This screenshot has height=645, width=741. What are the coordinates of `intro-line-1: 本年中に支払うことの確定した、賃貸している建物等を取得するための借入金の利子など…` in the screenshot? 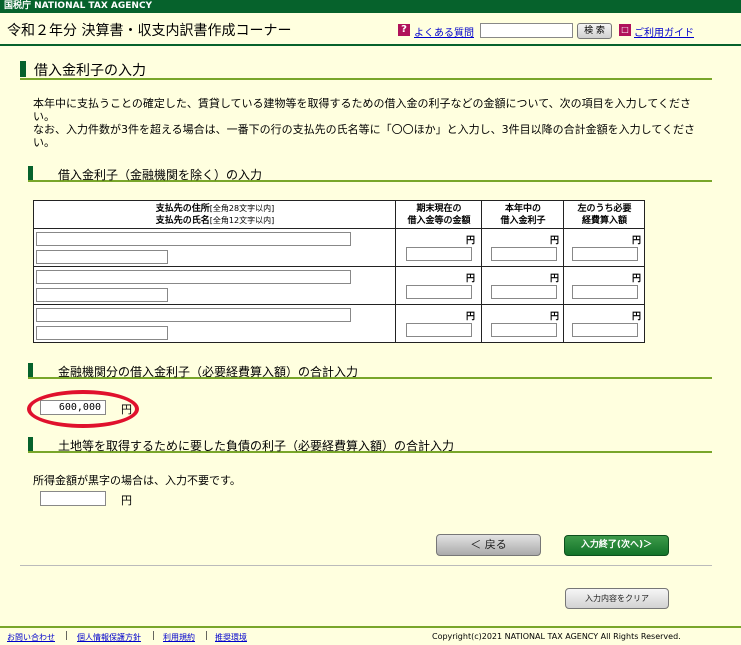 It's located at (362, 110).